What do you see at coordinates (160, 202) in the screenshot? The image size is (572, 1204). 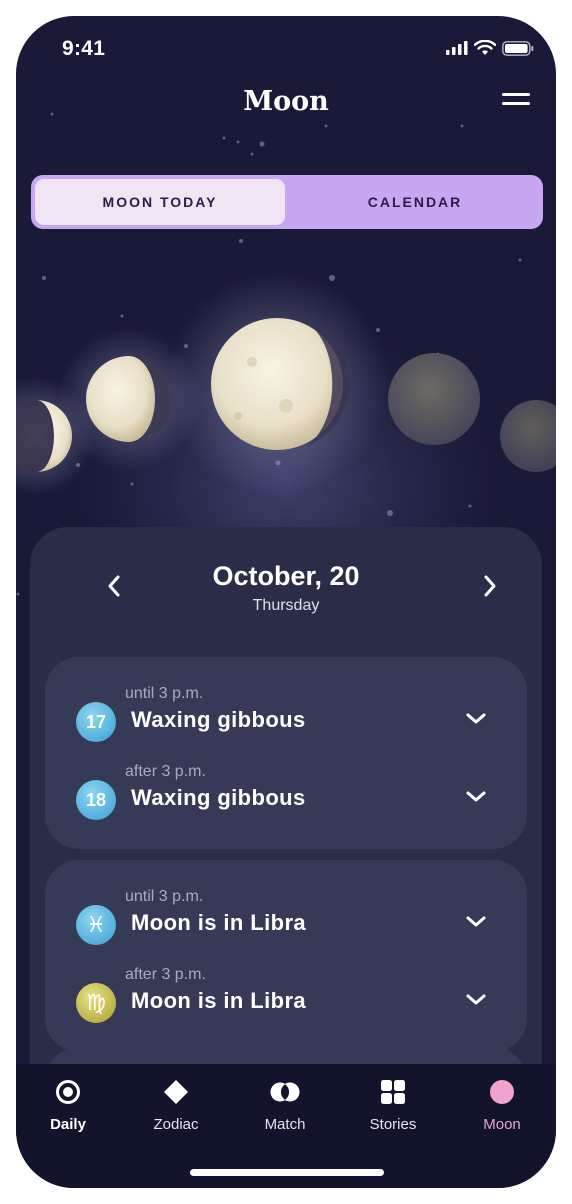 I see `tab-moon-today: MOON TODAY` at bounding box center [160, 202].